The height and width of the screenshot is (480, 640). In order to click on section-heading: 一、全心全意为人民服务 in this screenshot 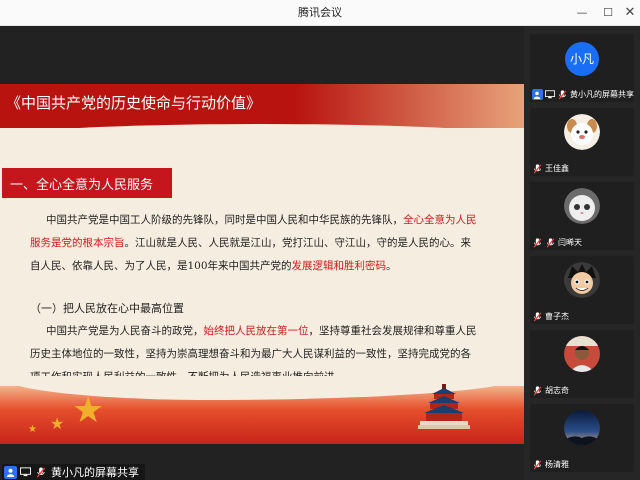, I will do `click(82, 185)`.